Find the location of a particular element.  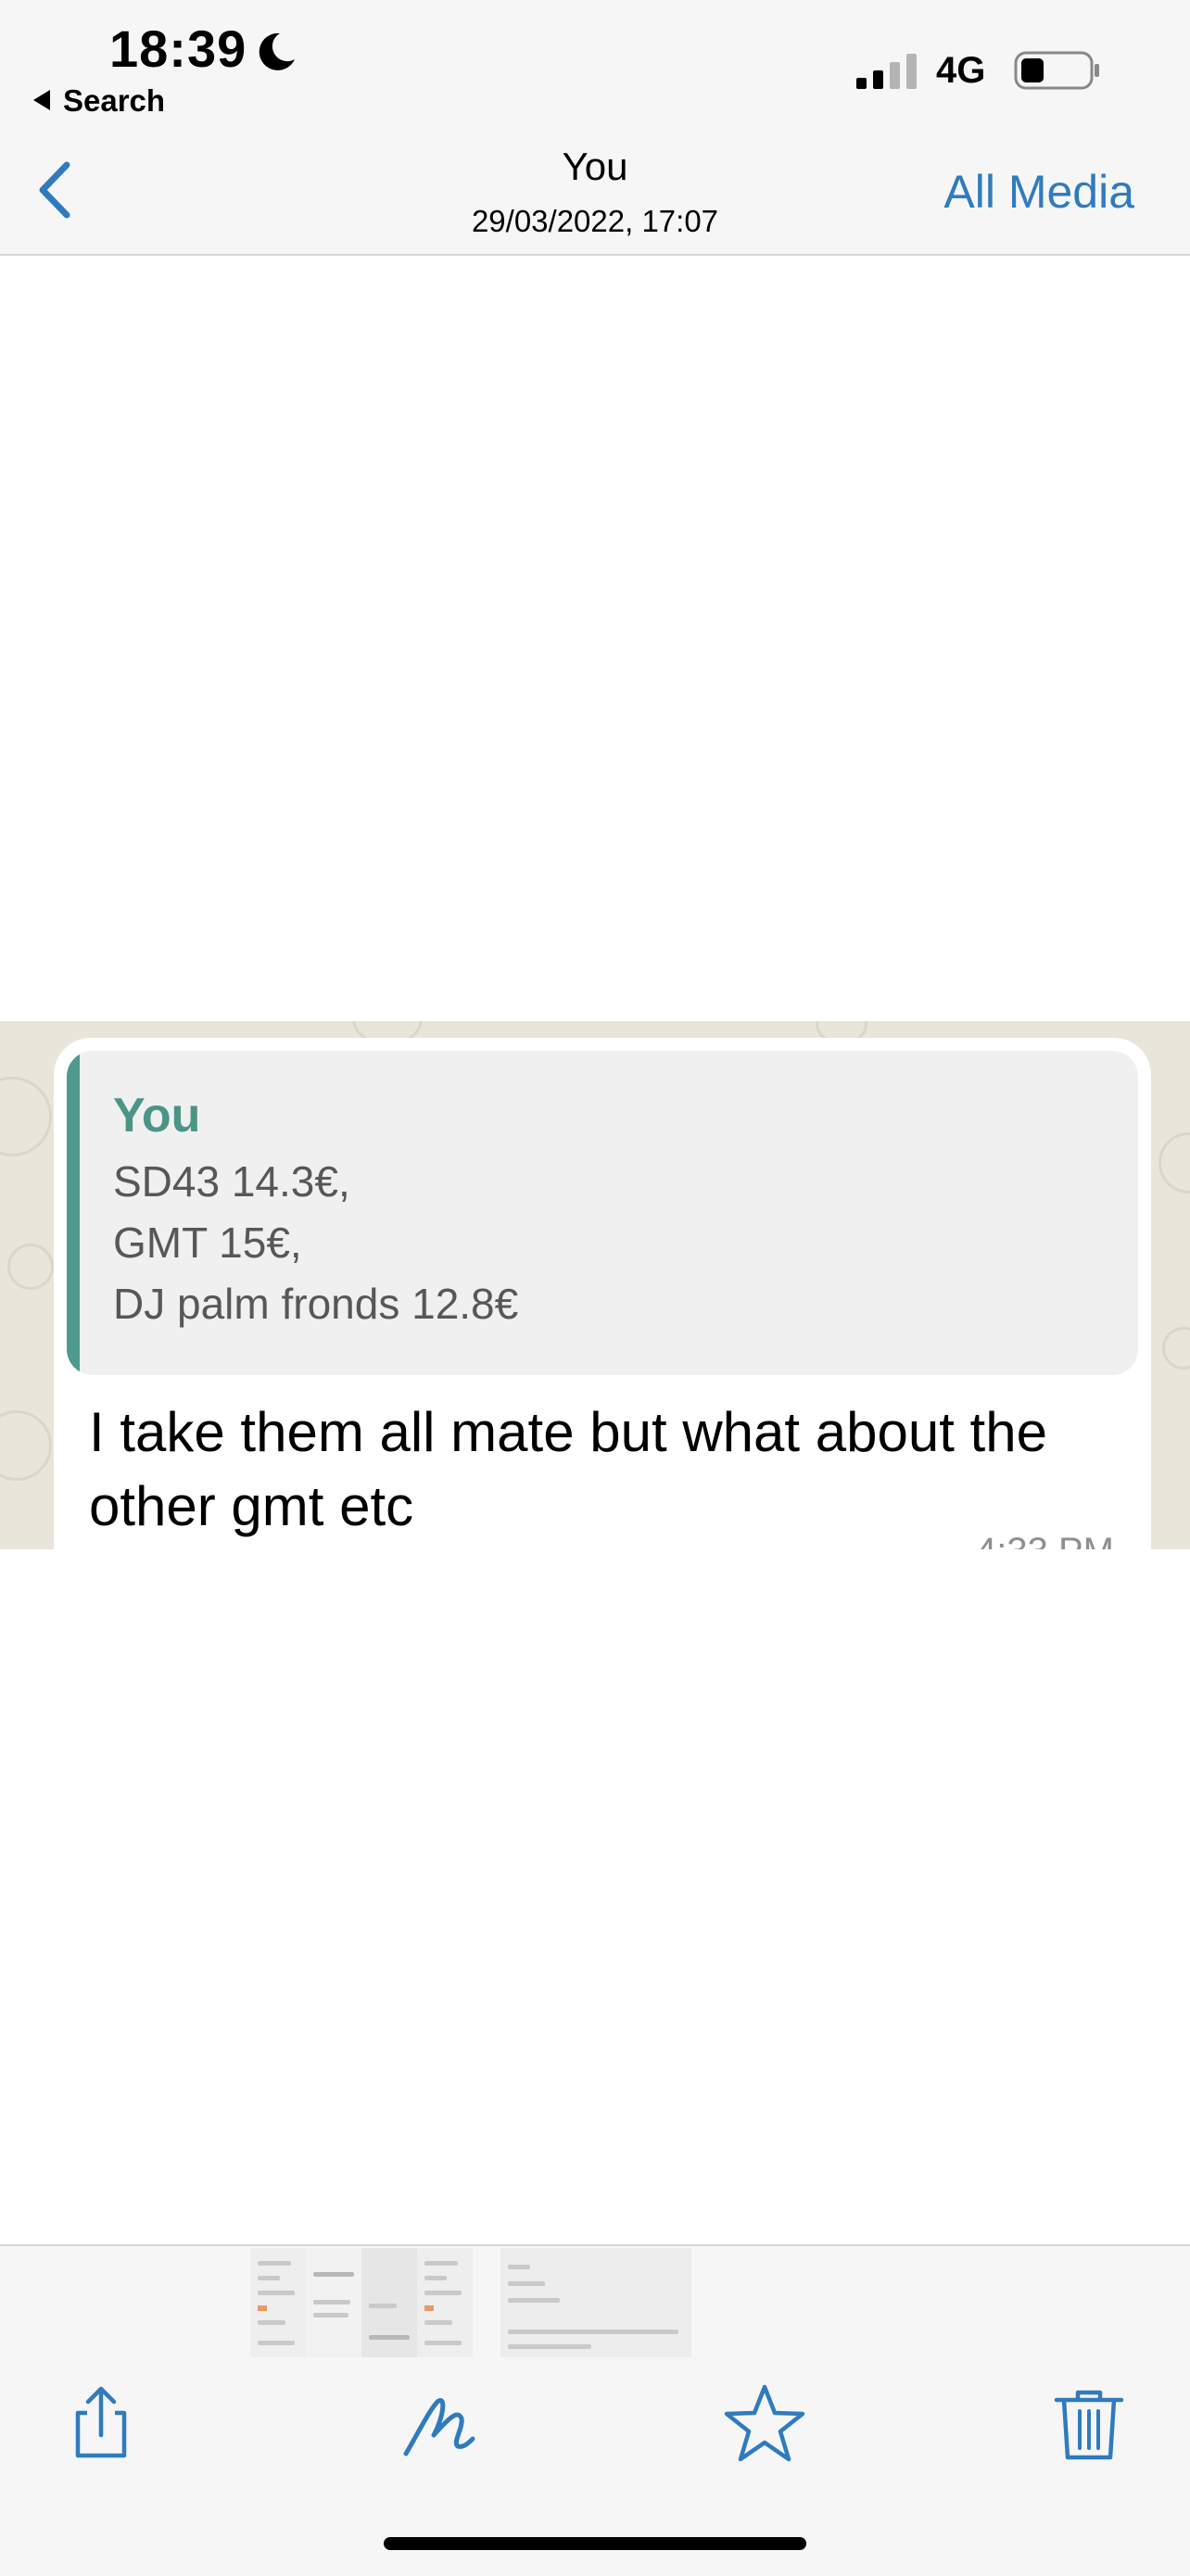

quoted-line: GMT 15€, is located at coordinates (207, 1243).